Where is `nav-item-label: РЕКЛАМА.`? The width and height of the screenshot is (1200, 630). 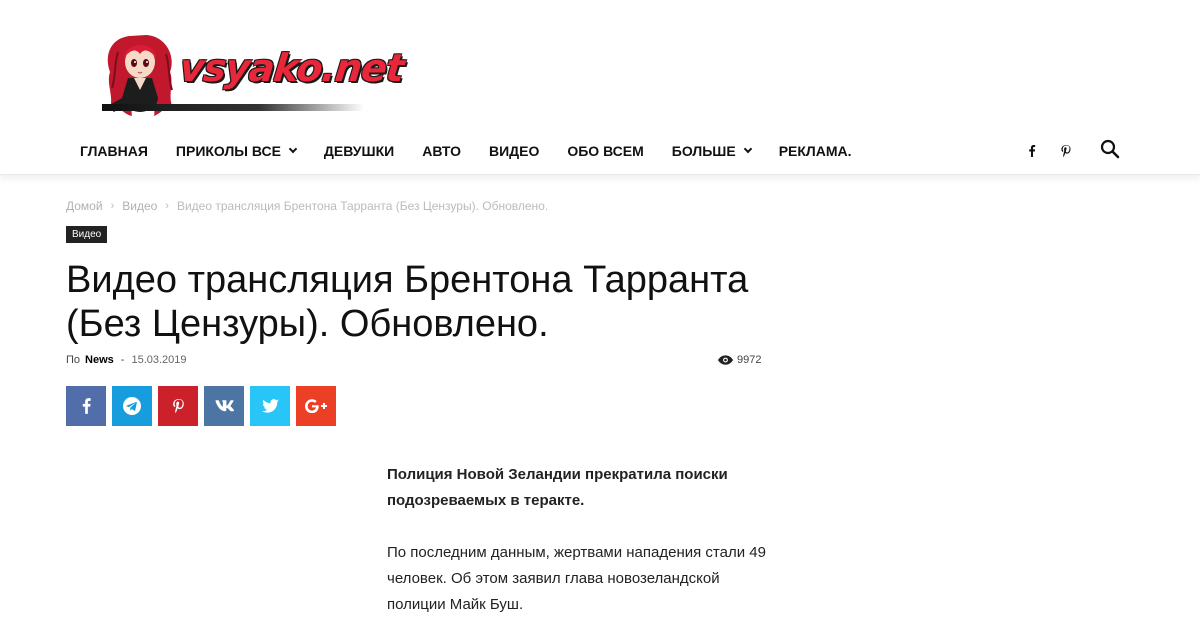 nav-item-label: РЕКЛАМА. is located at coordinates (815, 151).